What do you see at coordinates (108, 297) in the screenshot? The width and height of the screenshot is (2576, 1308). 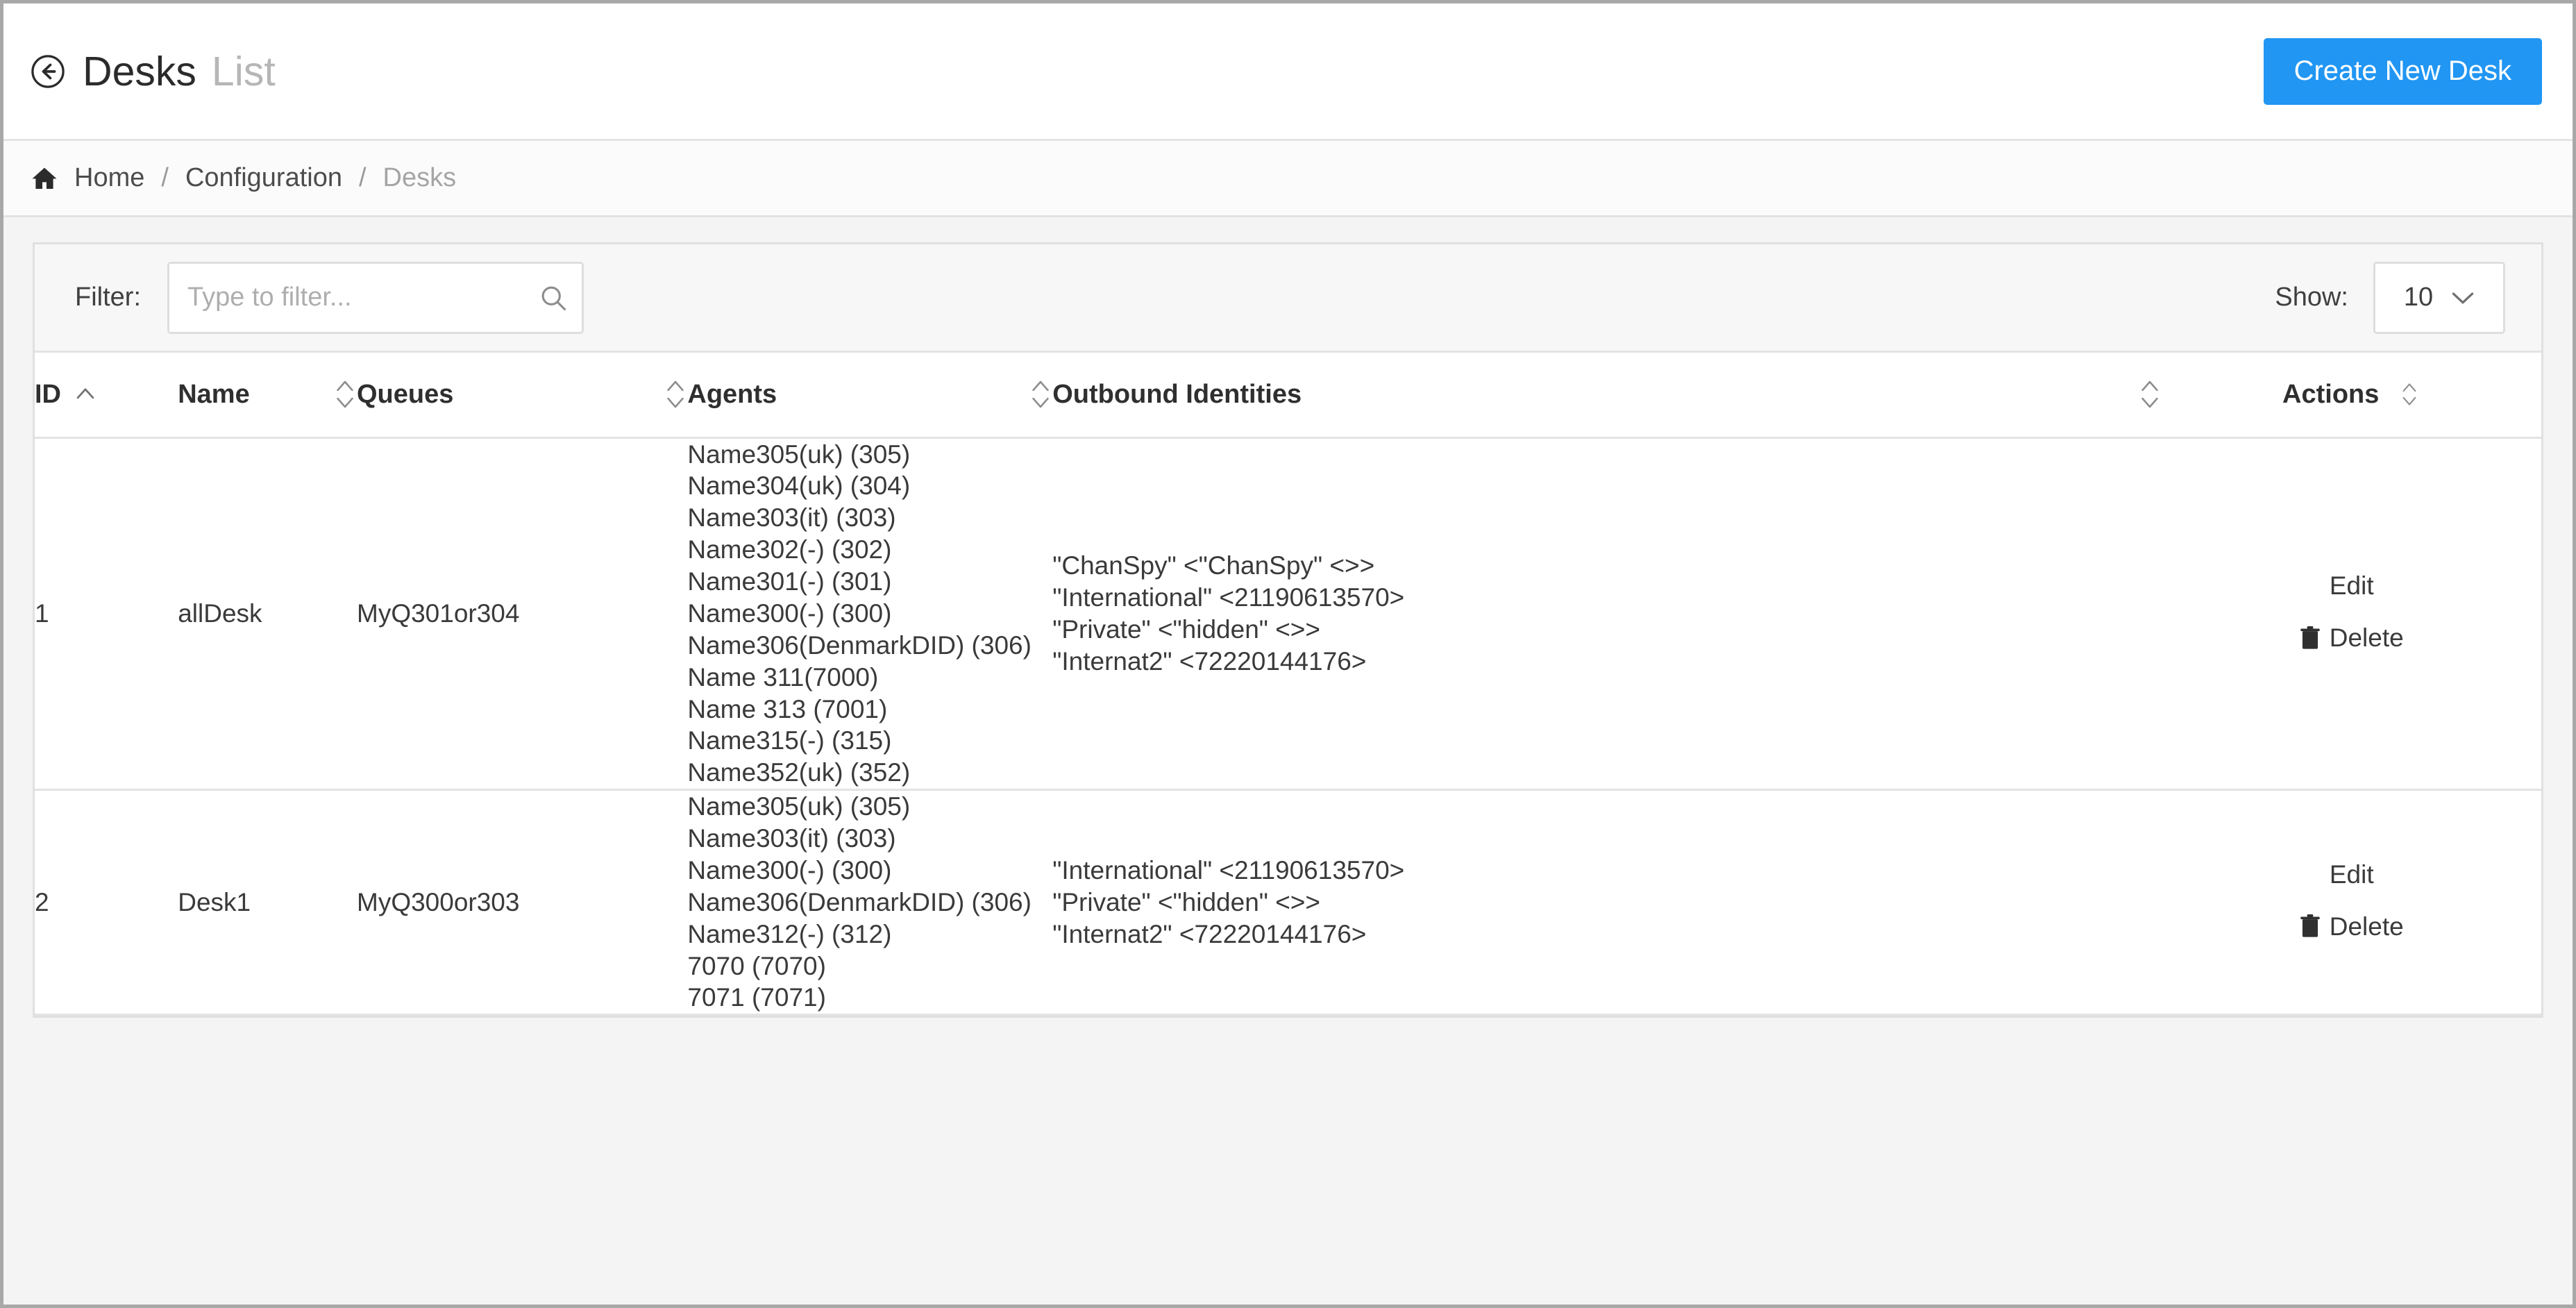 I see `filter-label: Filter:` at bounding box center [108, 297].